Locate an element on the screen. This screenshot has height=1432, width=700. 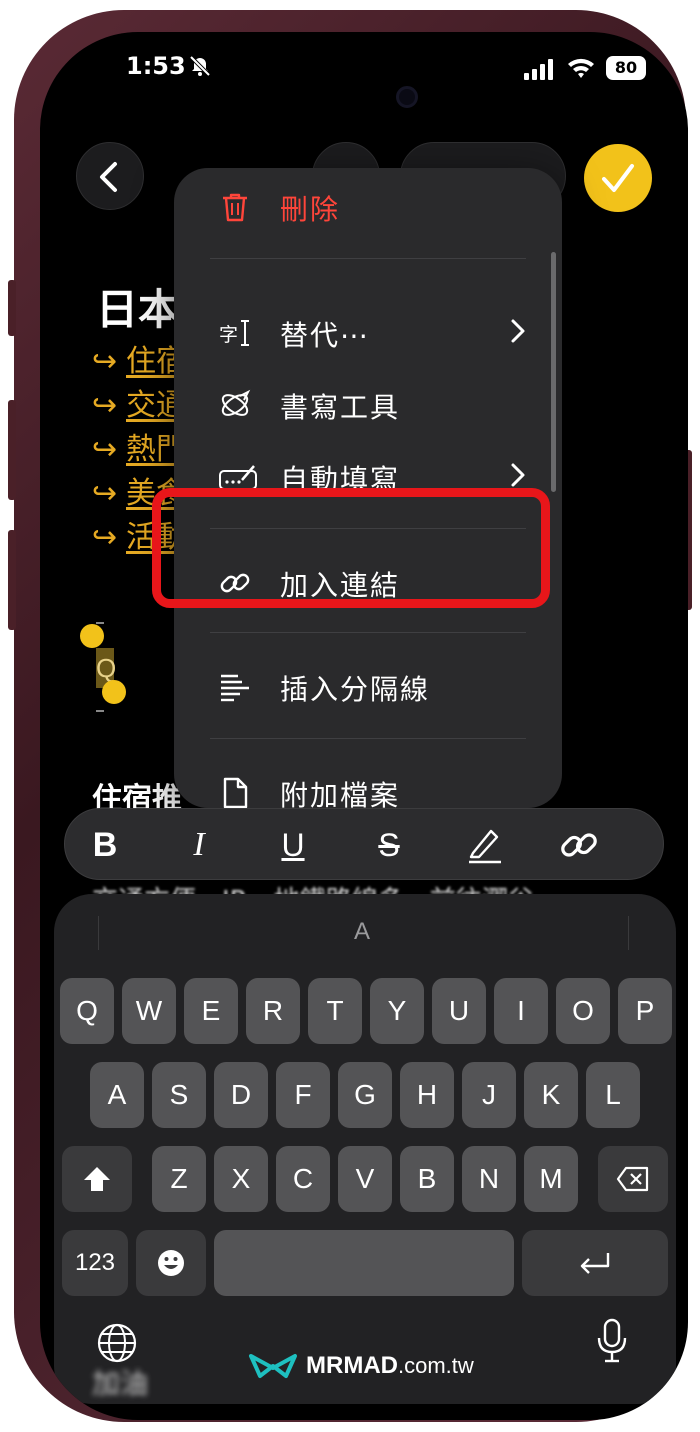
volume-up-button is located at coordinates (12, 450).